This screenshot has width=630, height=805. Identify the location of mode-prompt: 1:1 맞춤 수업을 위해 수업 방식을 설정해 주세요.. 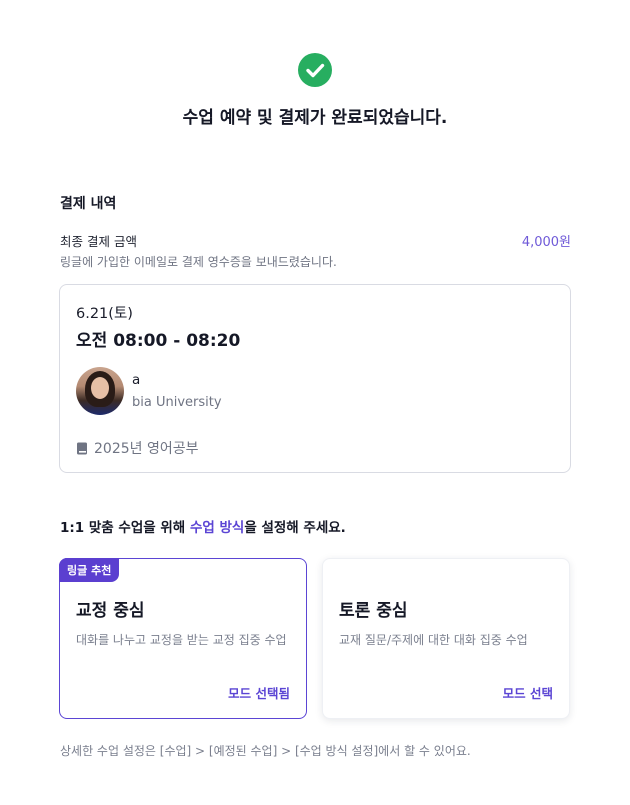
(203, 528).